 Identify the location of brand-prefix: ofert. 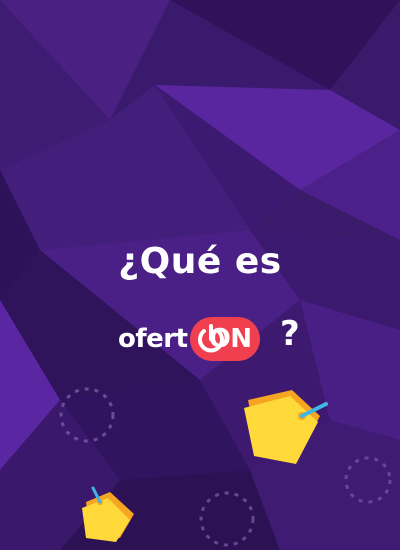
(153, 339).